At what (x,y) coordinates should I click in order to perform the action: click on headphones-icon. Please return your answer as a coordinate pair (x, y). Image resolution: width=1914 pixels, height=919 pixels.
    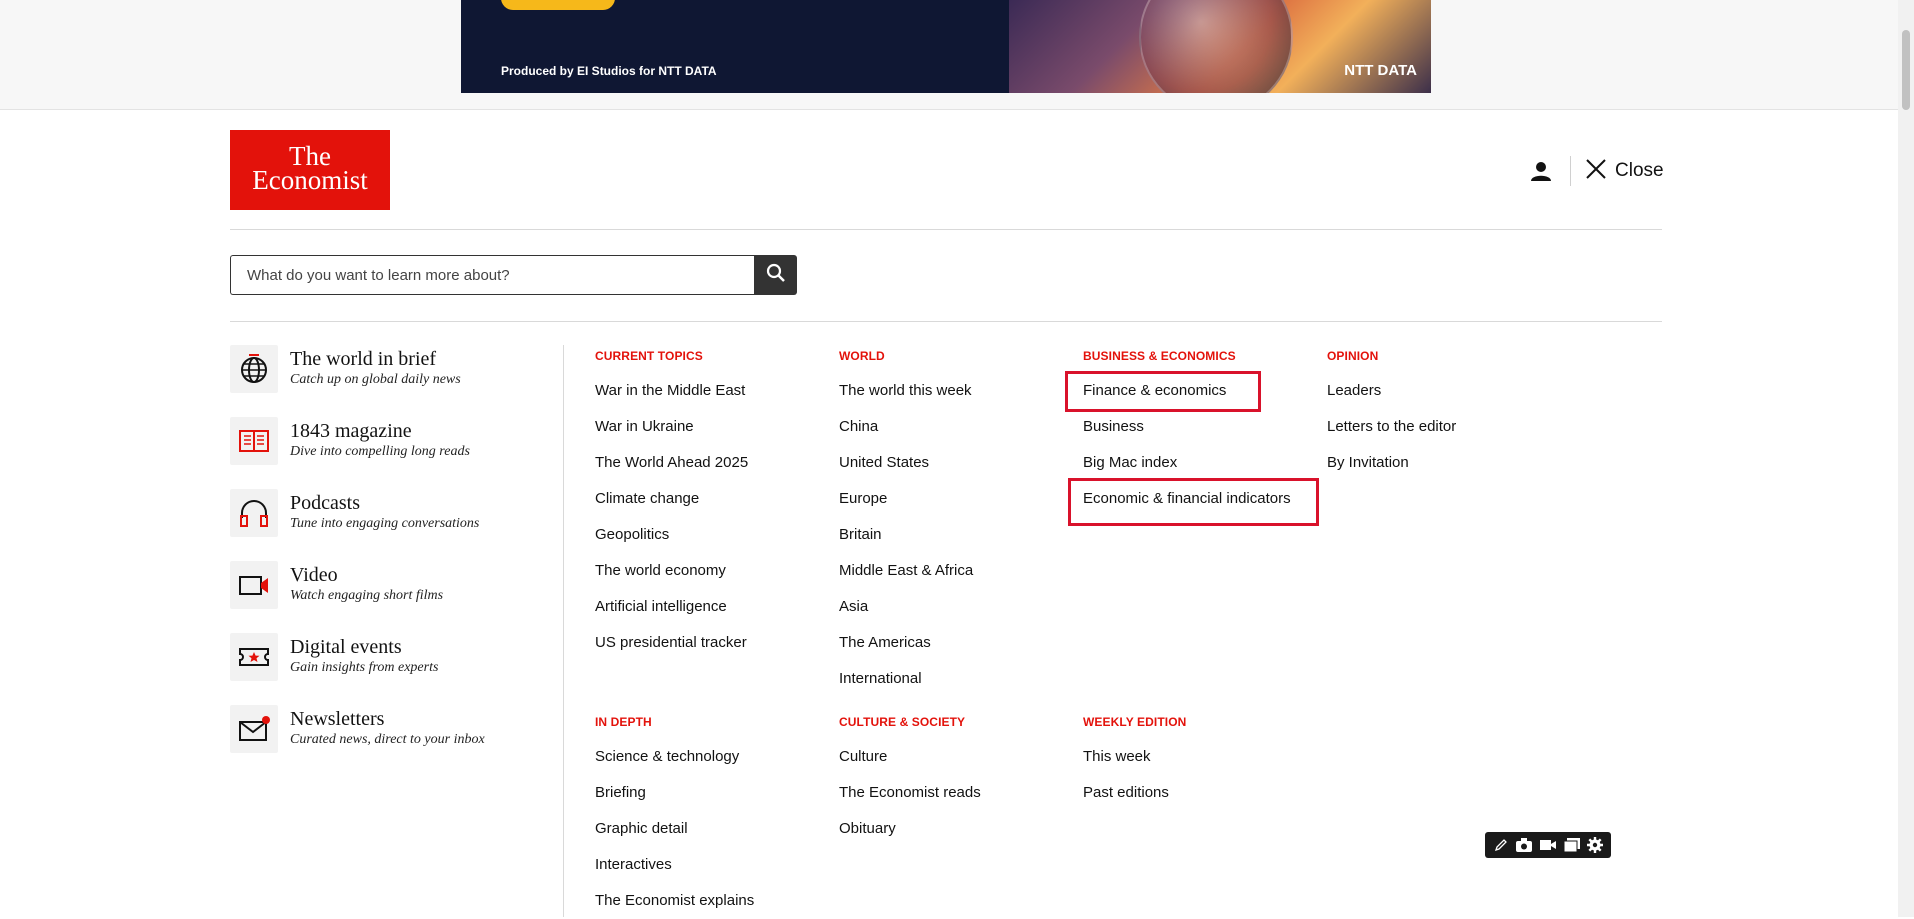
    Looking at the image, I should click on (254, 513).